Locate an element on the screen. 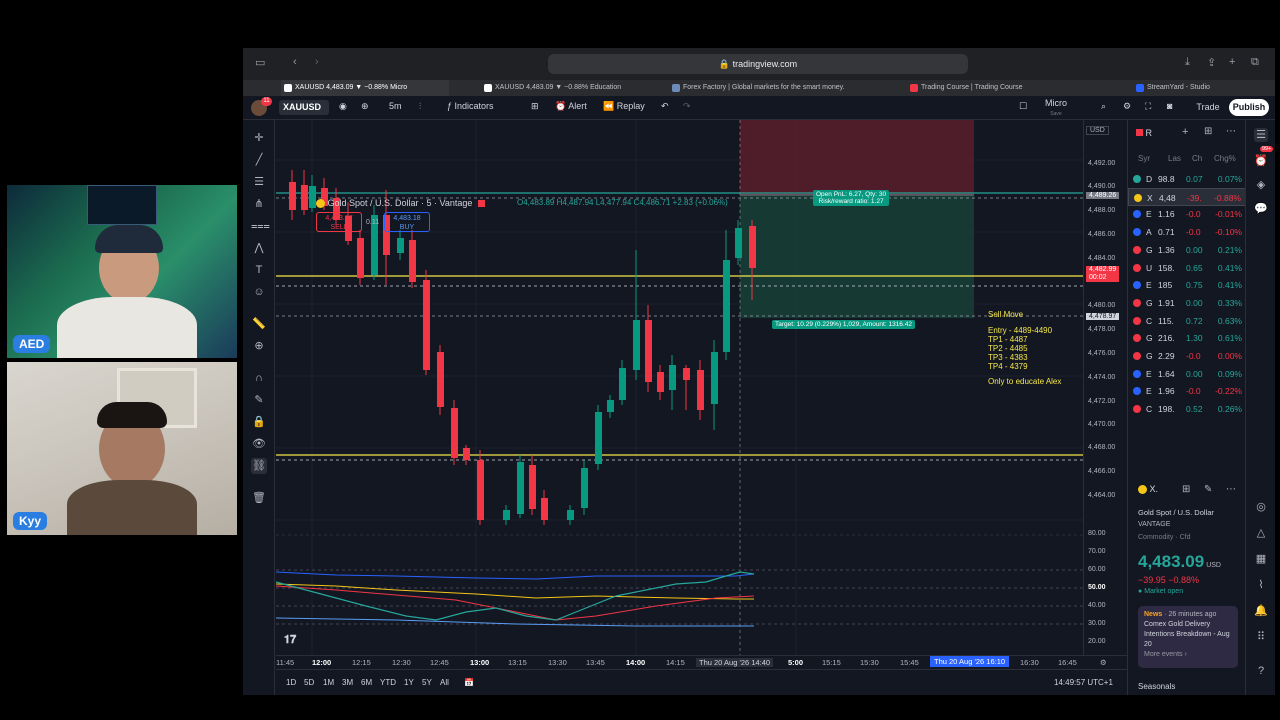 The width and height of the screenshot is (1280, 720). watchlist-row: C 198. 0.52 0.26% is located at coordinates (1187, 409).